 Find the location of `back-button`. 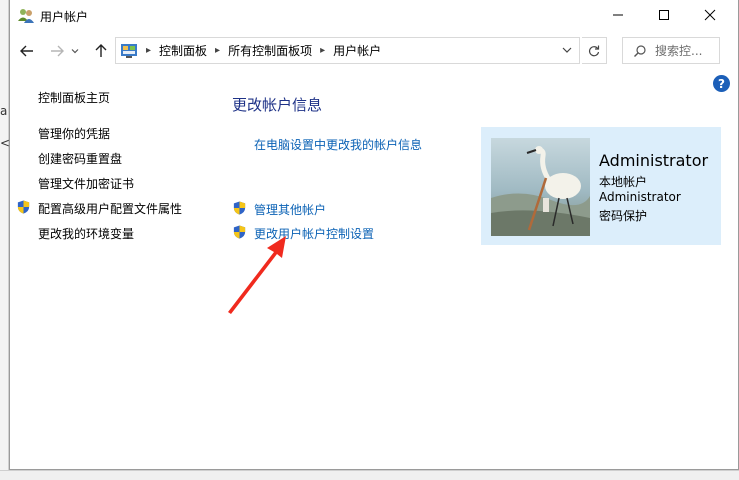

back-button is located at coordinates (27, 51).